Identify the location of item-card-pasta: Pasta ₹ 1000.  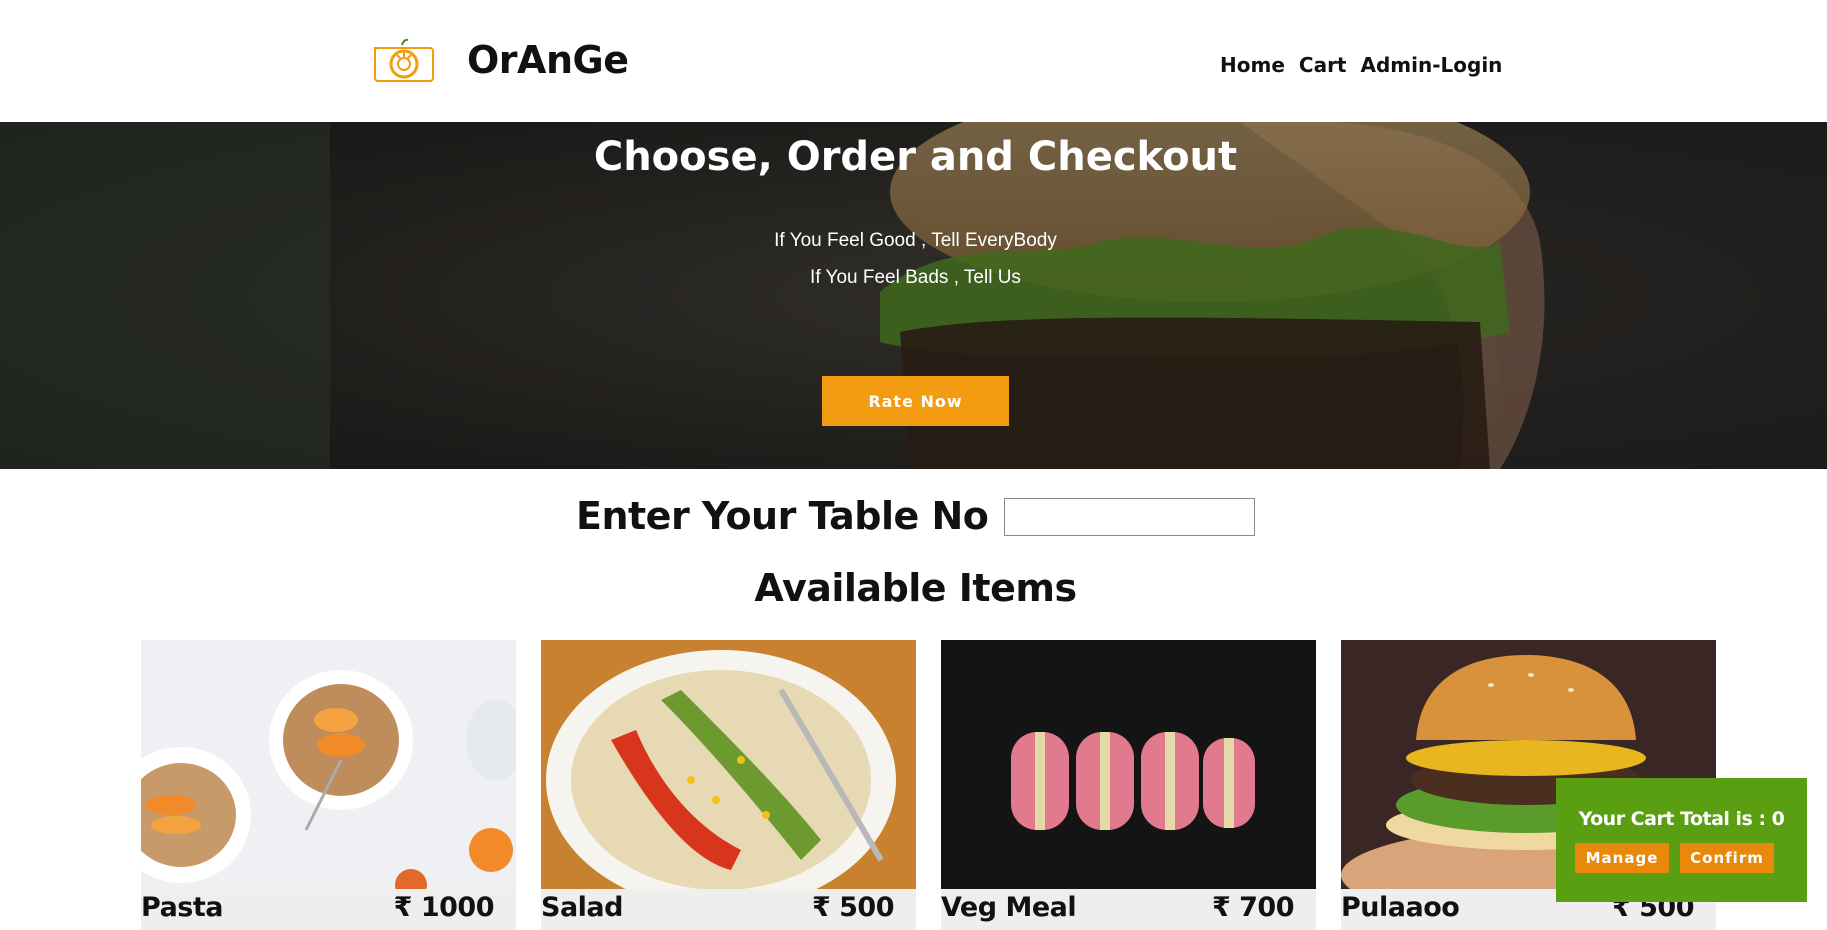
(328, 785).